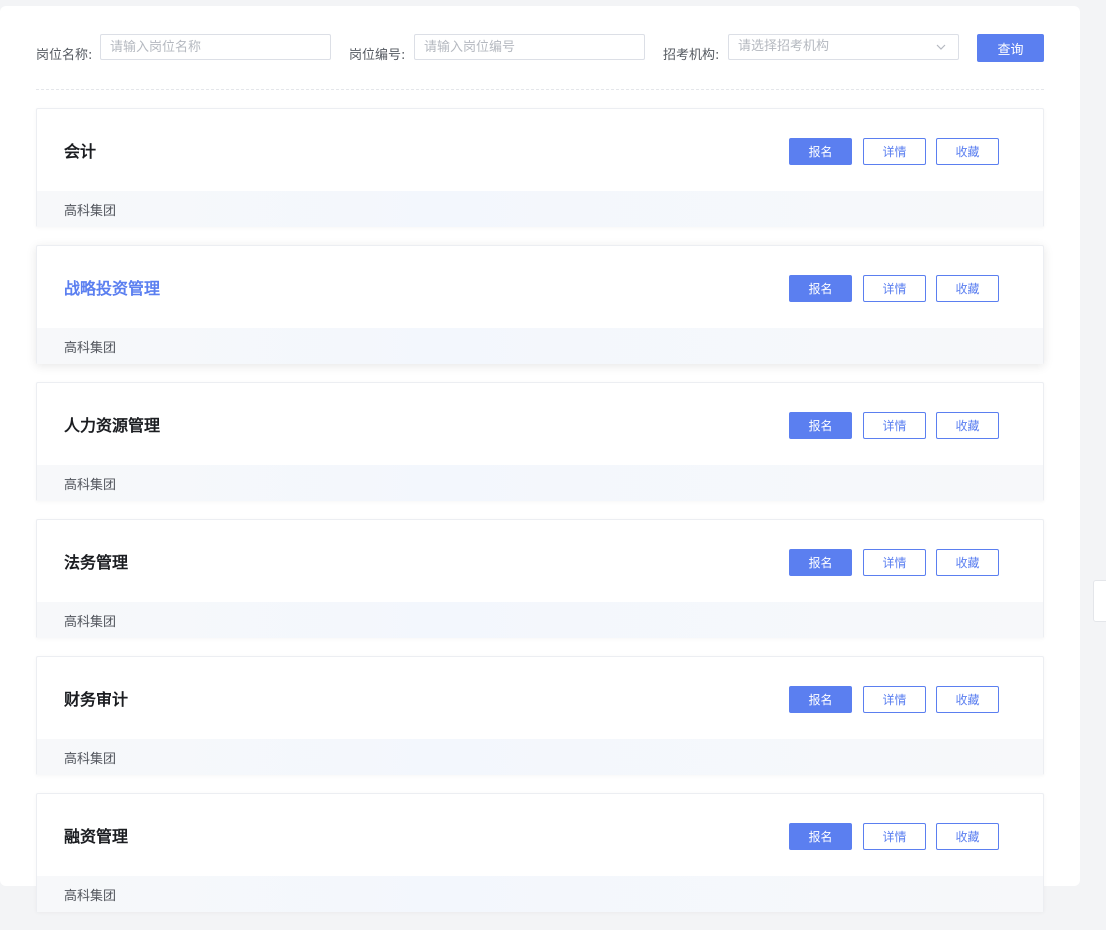 Image resolution: width=1106 pixels, height=930 pixels. Describe the element at coordinates (529, 47) in the screenshot. I see `position-code-input` at that location.